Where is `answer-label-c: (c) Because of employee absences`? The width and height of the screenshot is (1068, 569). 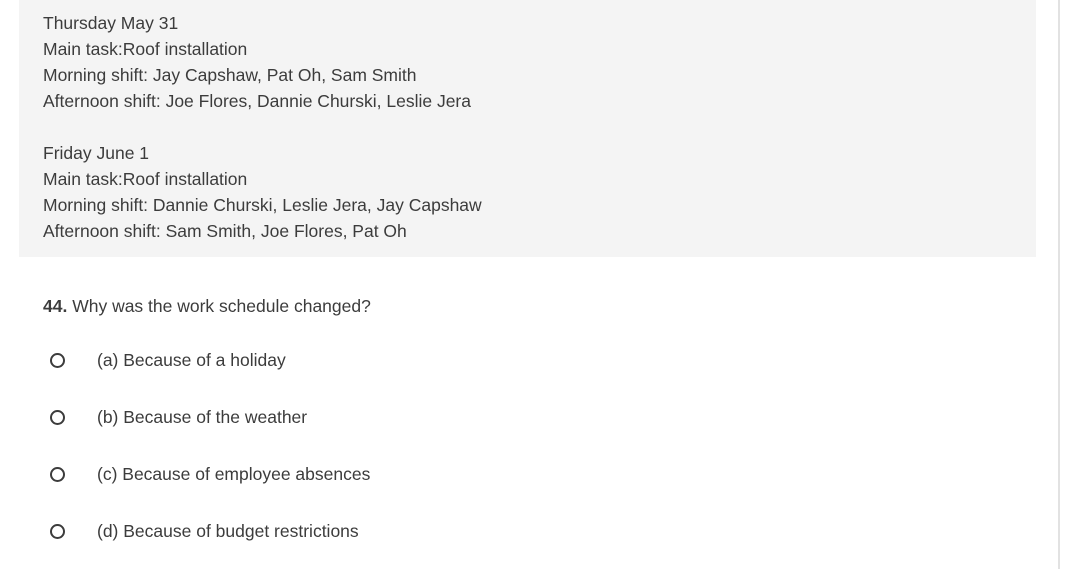 answer-label-c: (c) Because of employee absences is located at coordinates (233, 474).